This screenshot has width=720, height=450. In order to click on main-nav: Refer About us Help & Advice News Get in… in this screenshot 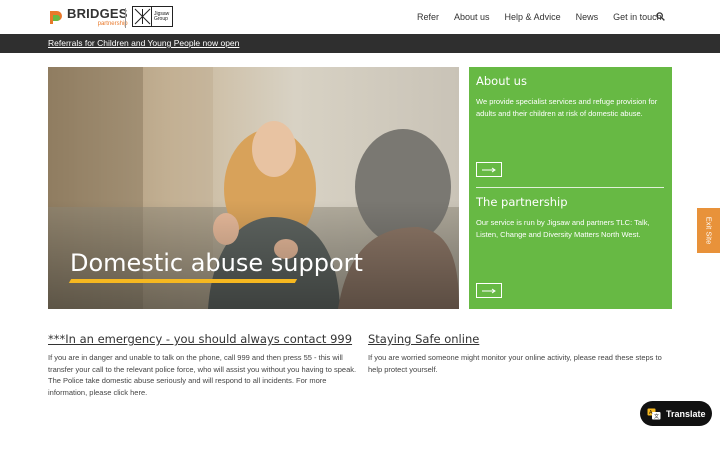, I will do `click(539, 17)`.